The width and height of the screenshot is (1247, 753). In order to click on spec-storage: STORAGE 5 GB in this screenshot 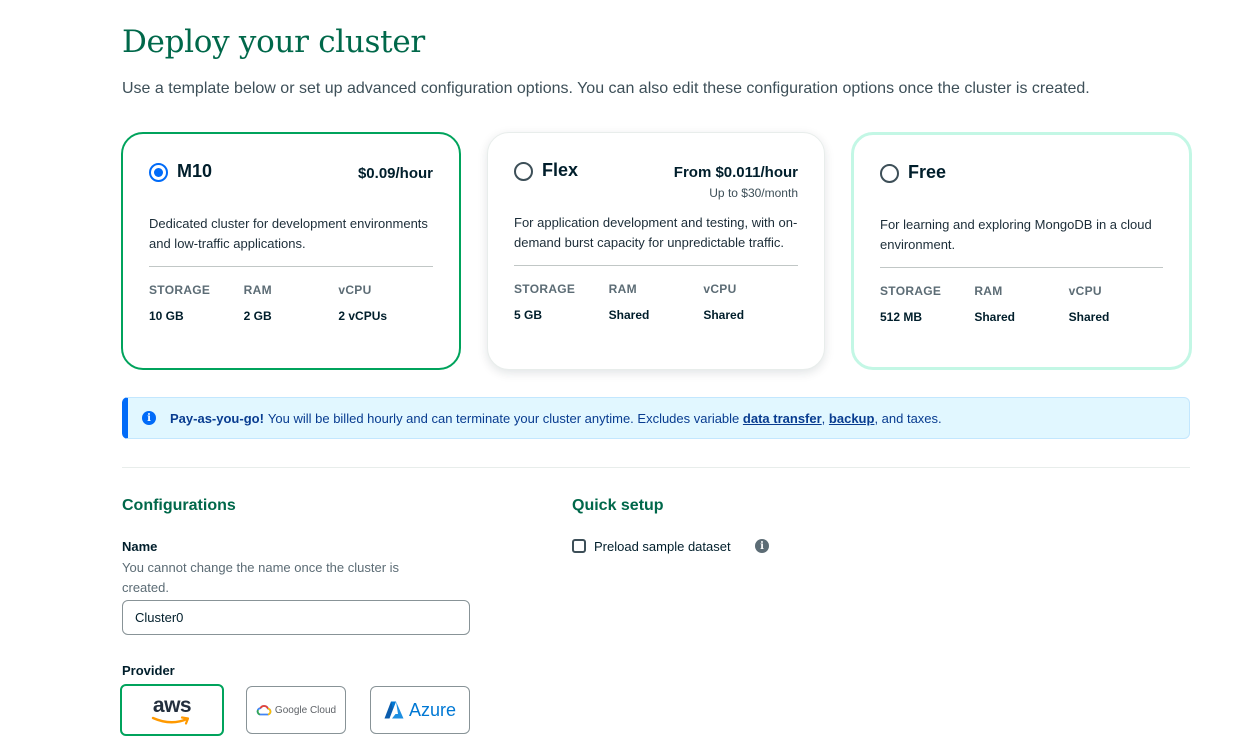, I will do `click(561, 302)`.